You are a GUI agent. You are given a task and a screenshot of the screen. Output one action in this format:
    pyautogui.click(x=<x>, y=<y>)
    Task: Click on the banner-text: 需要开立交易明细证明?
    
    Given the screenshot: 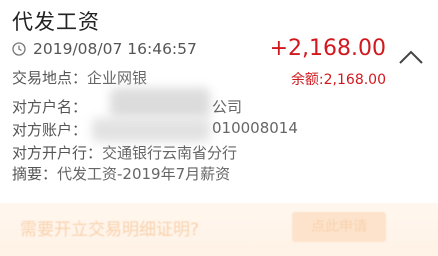 What is the action you would take?
    pyautogui.click(x=110, y=230)
    